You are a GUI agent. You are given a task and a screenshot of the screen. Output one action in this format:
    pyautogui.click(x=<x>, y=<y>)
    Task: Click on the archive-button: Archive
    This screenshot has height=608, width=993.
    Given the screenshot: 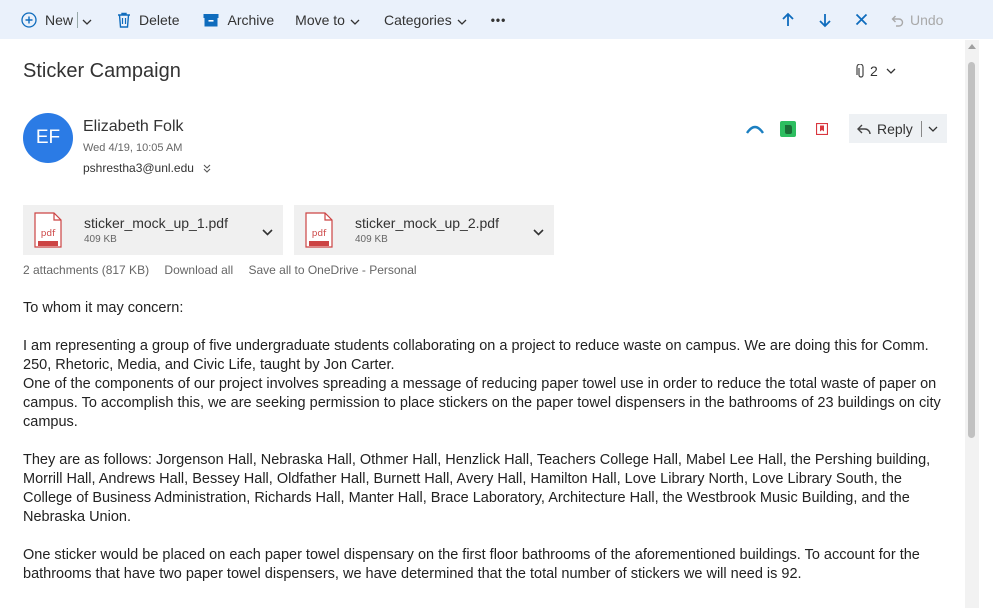 What is the action you would take?
    pyautogui.click(x=238, y=19)
    